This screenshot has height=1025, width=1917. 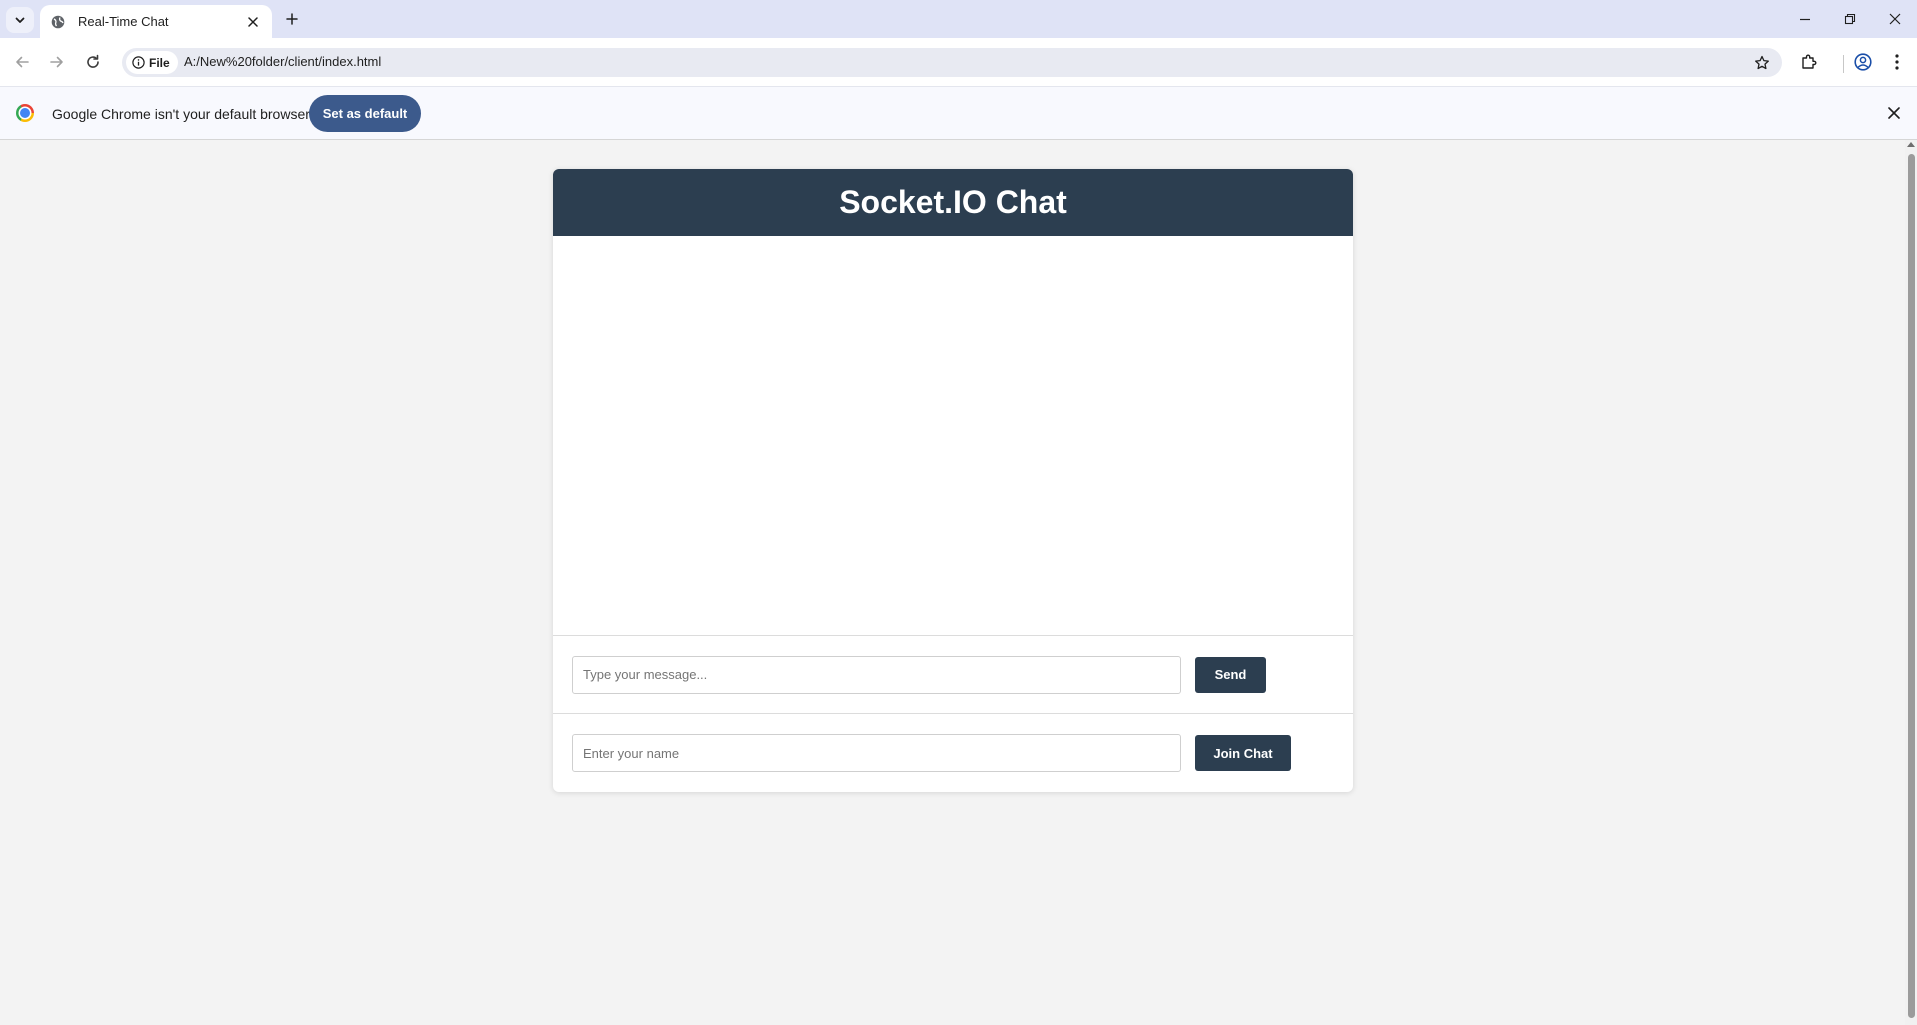 I want to click on tab-real-time-chat: Real-Time Chat, so click(x=156, y=21).